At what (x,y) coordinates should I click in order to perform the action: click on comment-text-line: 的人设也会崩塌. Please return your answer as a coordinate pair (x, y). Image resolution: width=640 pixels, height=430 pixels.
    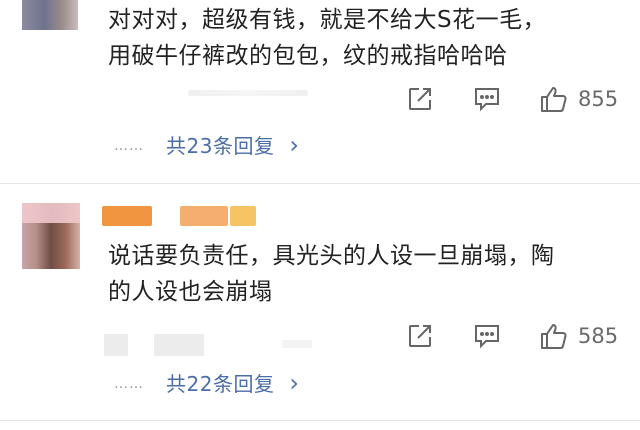
    Looking at the image, I should click on (190, 292).